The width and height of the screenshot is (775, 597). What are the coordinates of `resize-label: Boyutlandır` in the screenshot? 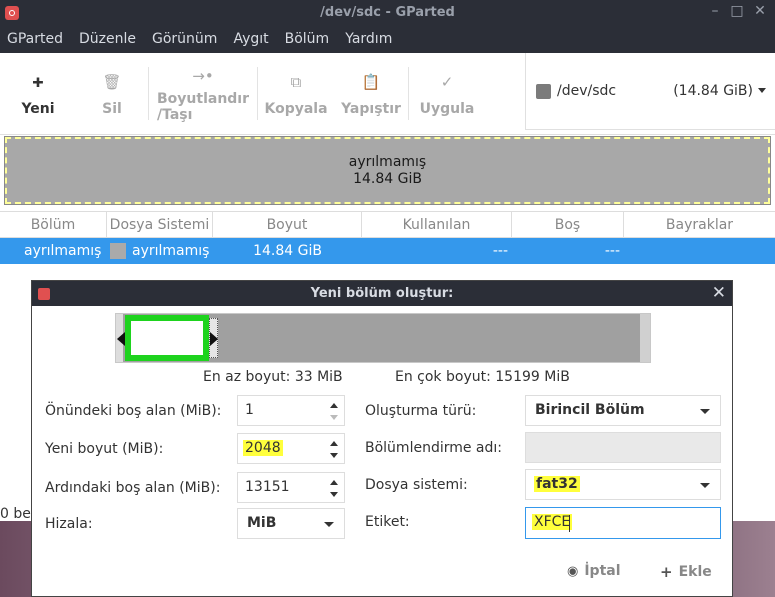 It's located at (203, 98).